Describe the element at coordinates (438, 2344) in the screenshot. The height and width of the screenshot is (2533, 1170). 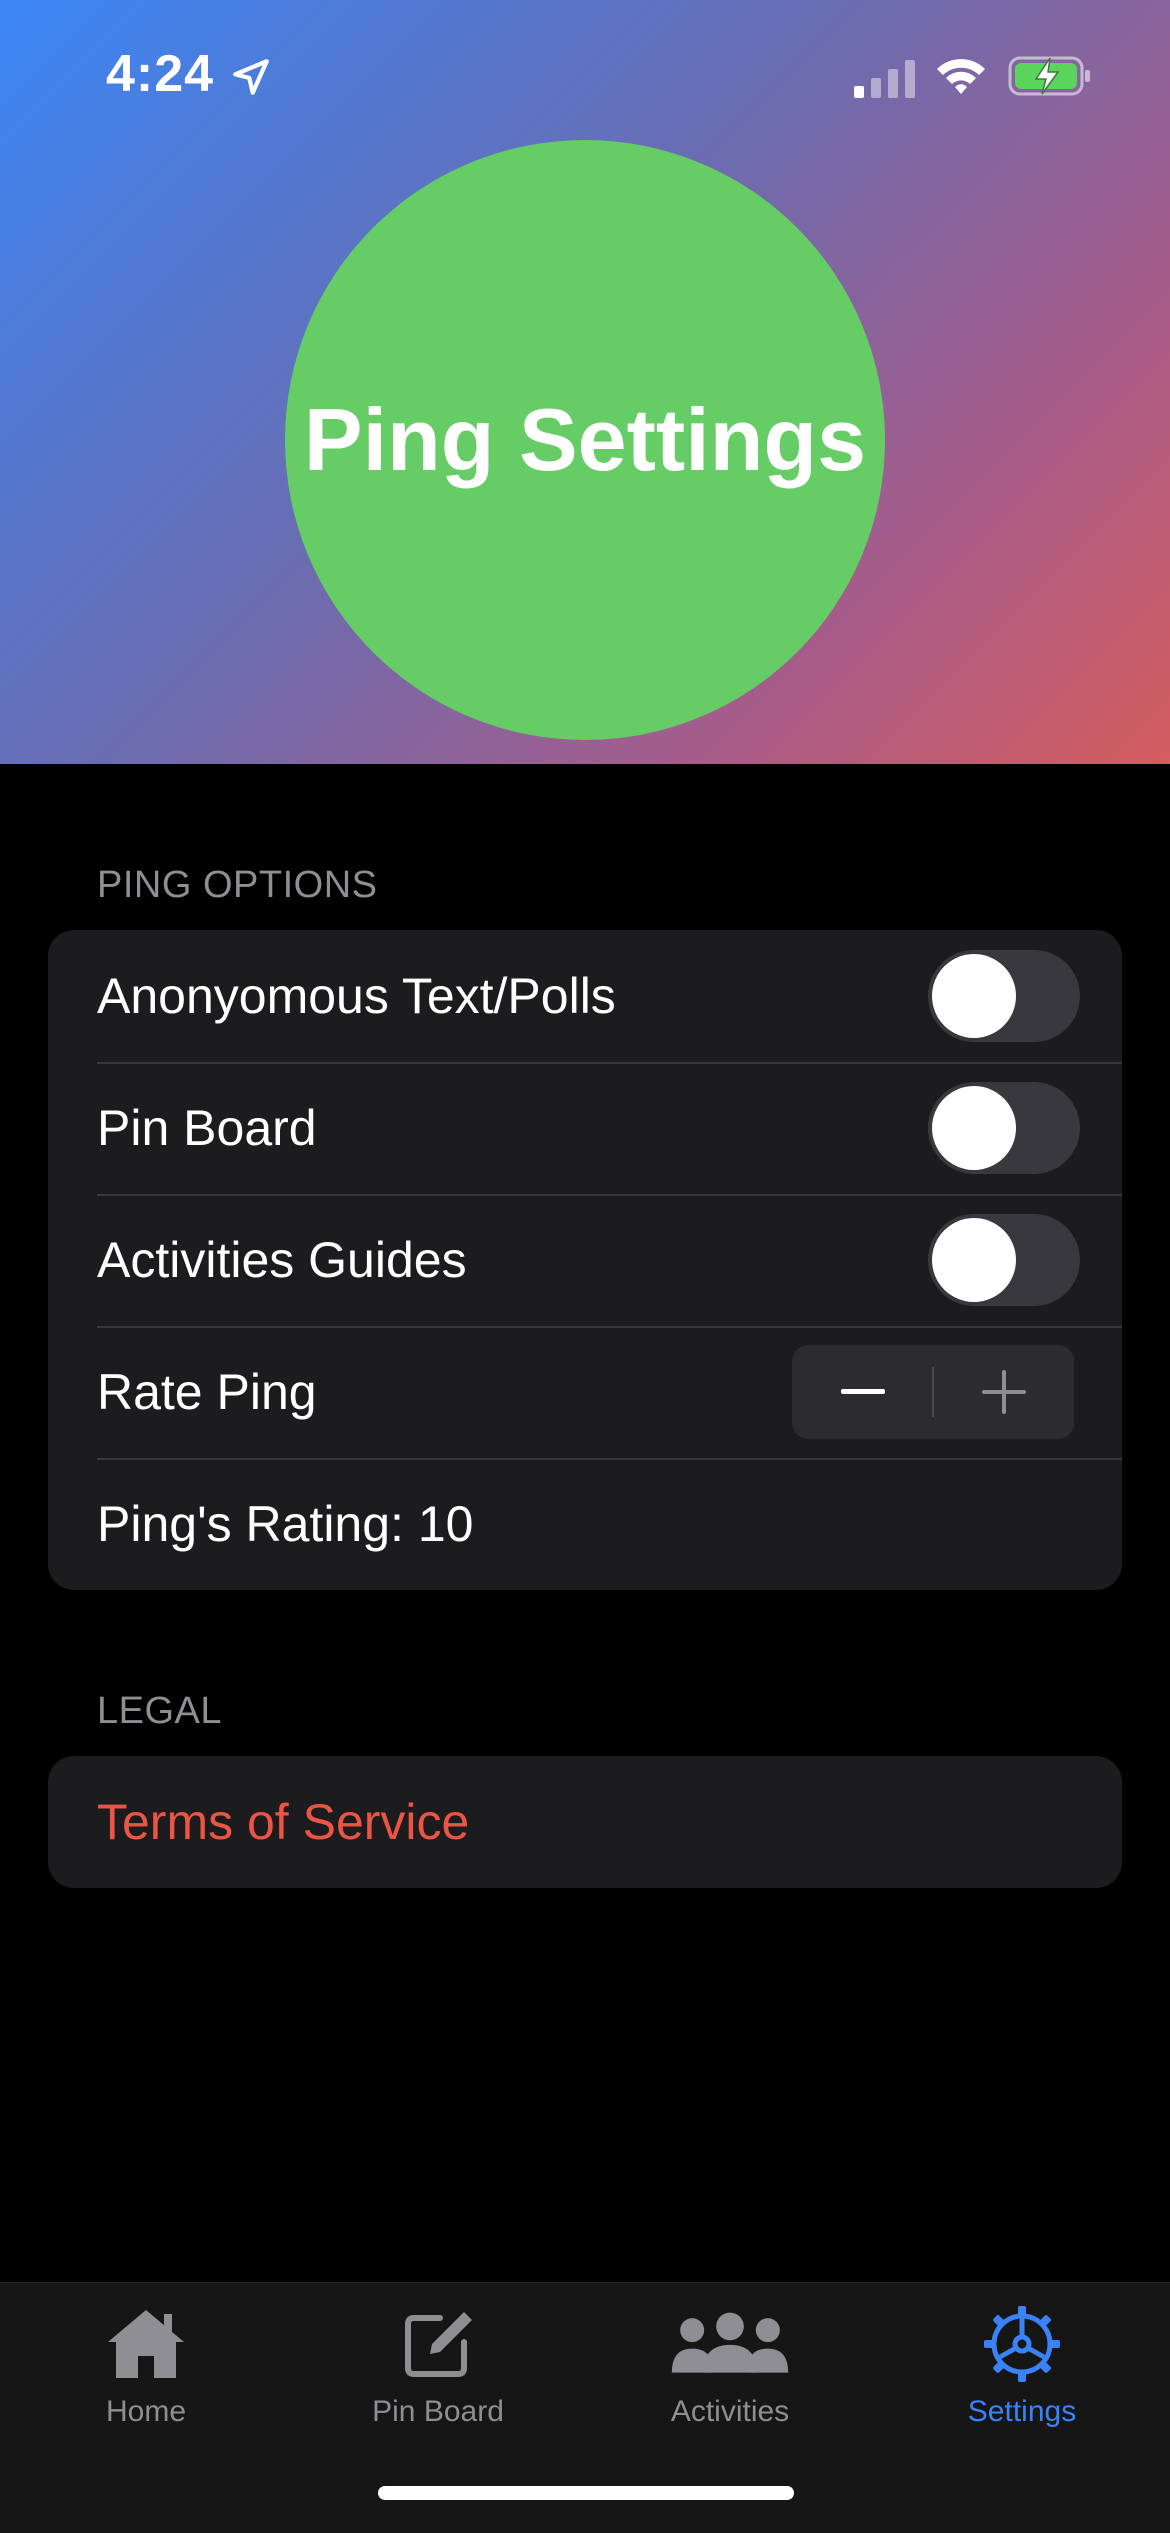
I see `square-pencil-icon` at that location.